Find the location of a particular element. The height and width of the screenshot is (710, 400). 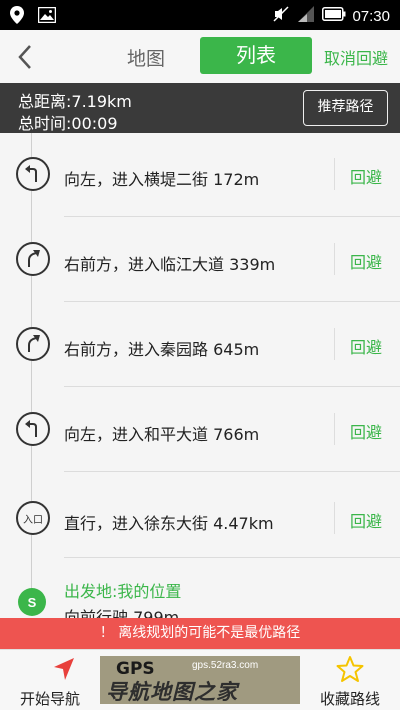

list-item: 入口 直行，进入徐东大街 4.47km 回避 is located at coordinates (200, 515).